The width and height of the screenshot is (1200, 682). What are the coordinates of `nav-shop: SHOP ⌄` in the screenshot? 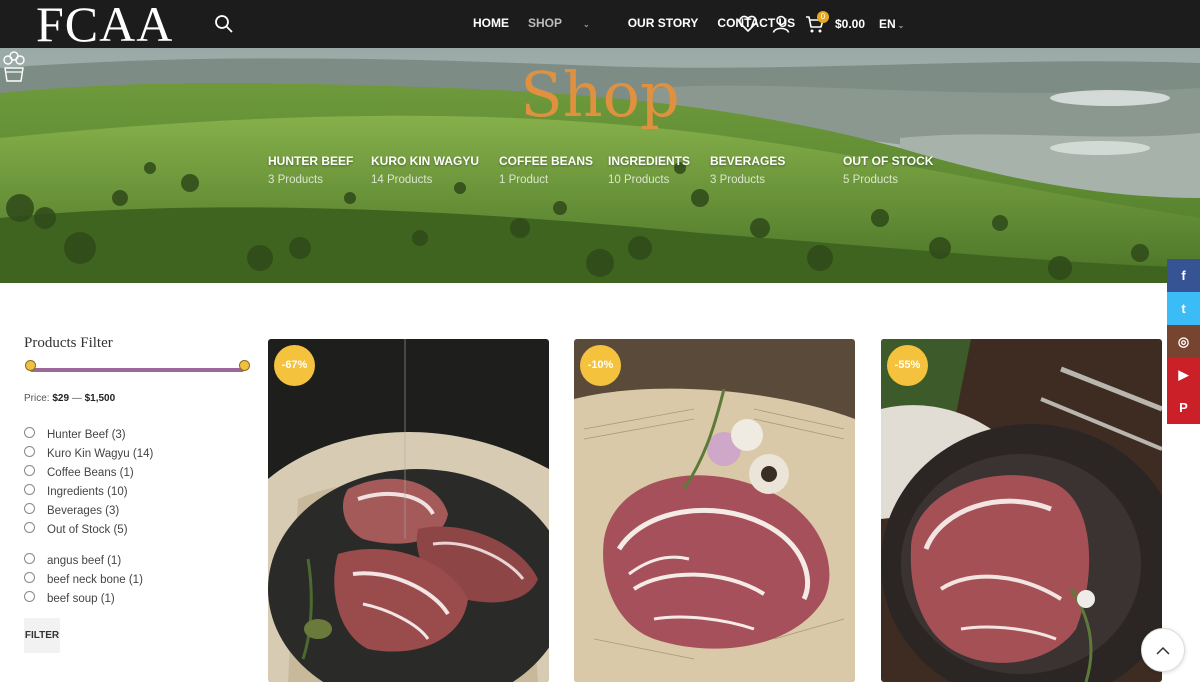 It's located at (568, 23).